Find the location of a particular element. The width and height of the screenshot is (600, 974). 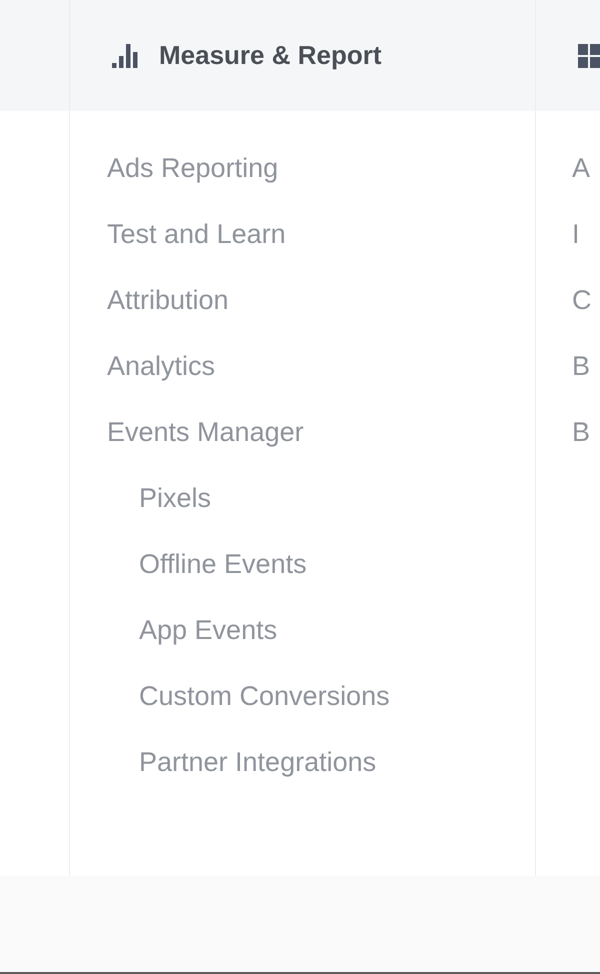

menu-link: Attribution is located at coordinates (168, 300).